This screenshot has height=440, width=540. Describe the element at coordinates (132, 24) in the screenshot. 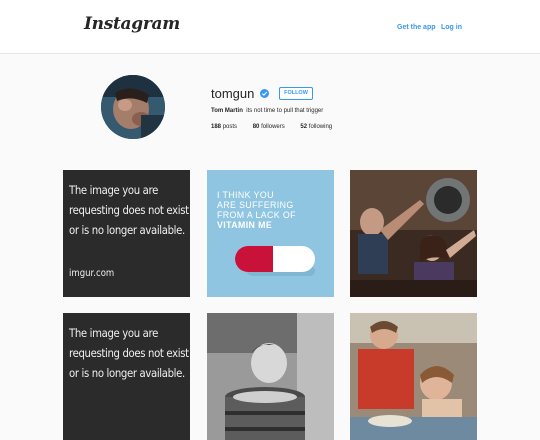

I see `instagram-logo: Instagram` at that location.